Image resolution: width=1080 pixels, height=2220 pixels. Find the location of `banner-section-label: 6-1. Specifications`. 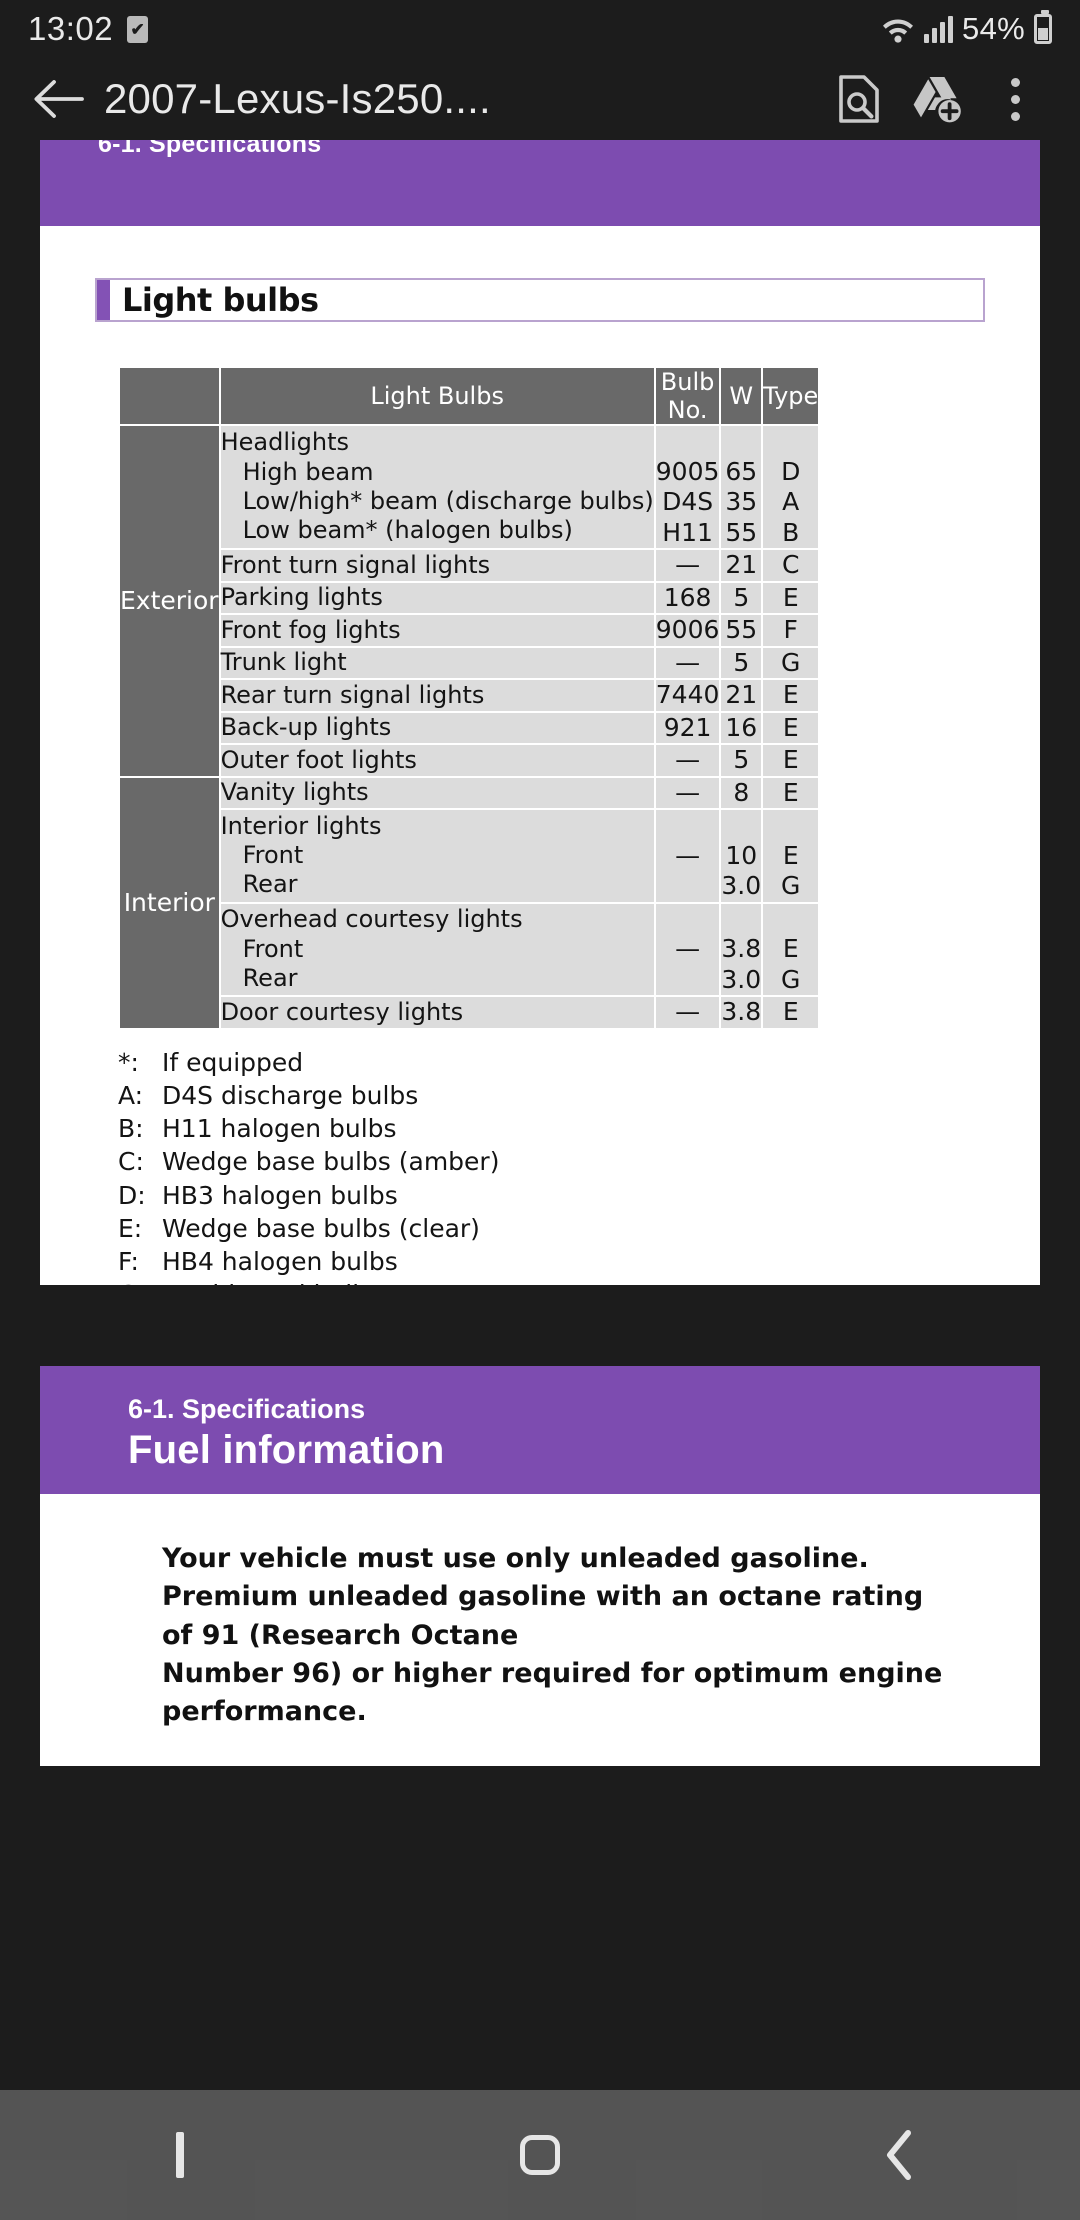

banner-section-label: 6-1. Specifications is located at coordinates (210, 149).